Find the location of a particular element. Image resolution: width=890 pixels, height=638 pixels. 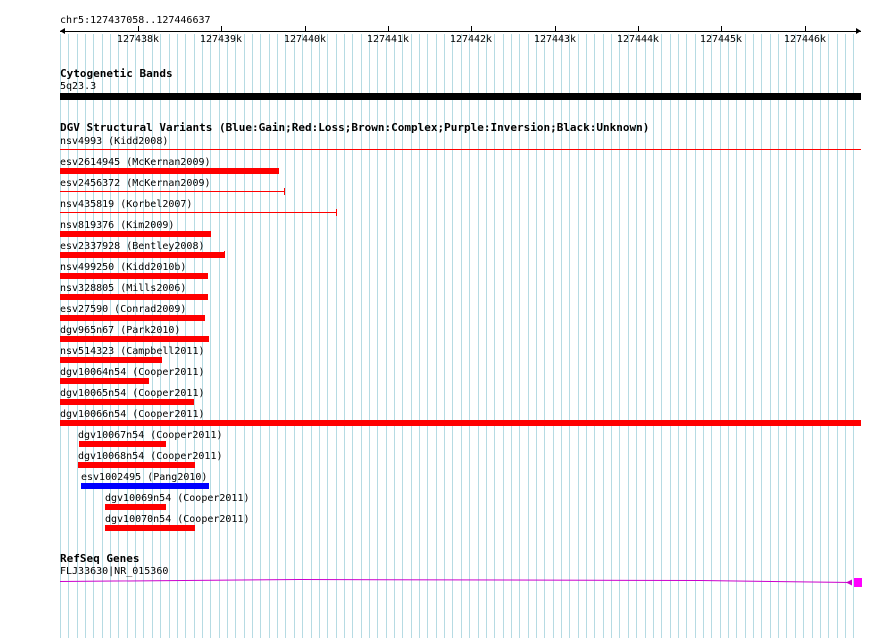

ruler-tick-label: 127441k is located at coordinates (388, 39).